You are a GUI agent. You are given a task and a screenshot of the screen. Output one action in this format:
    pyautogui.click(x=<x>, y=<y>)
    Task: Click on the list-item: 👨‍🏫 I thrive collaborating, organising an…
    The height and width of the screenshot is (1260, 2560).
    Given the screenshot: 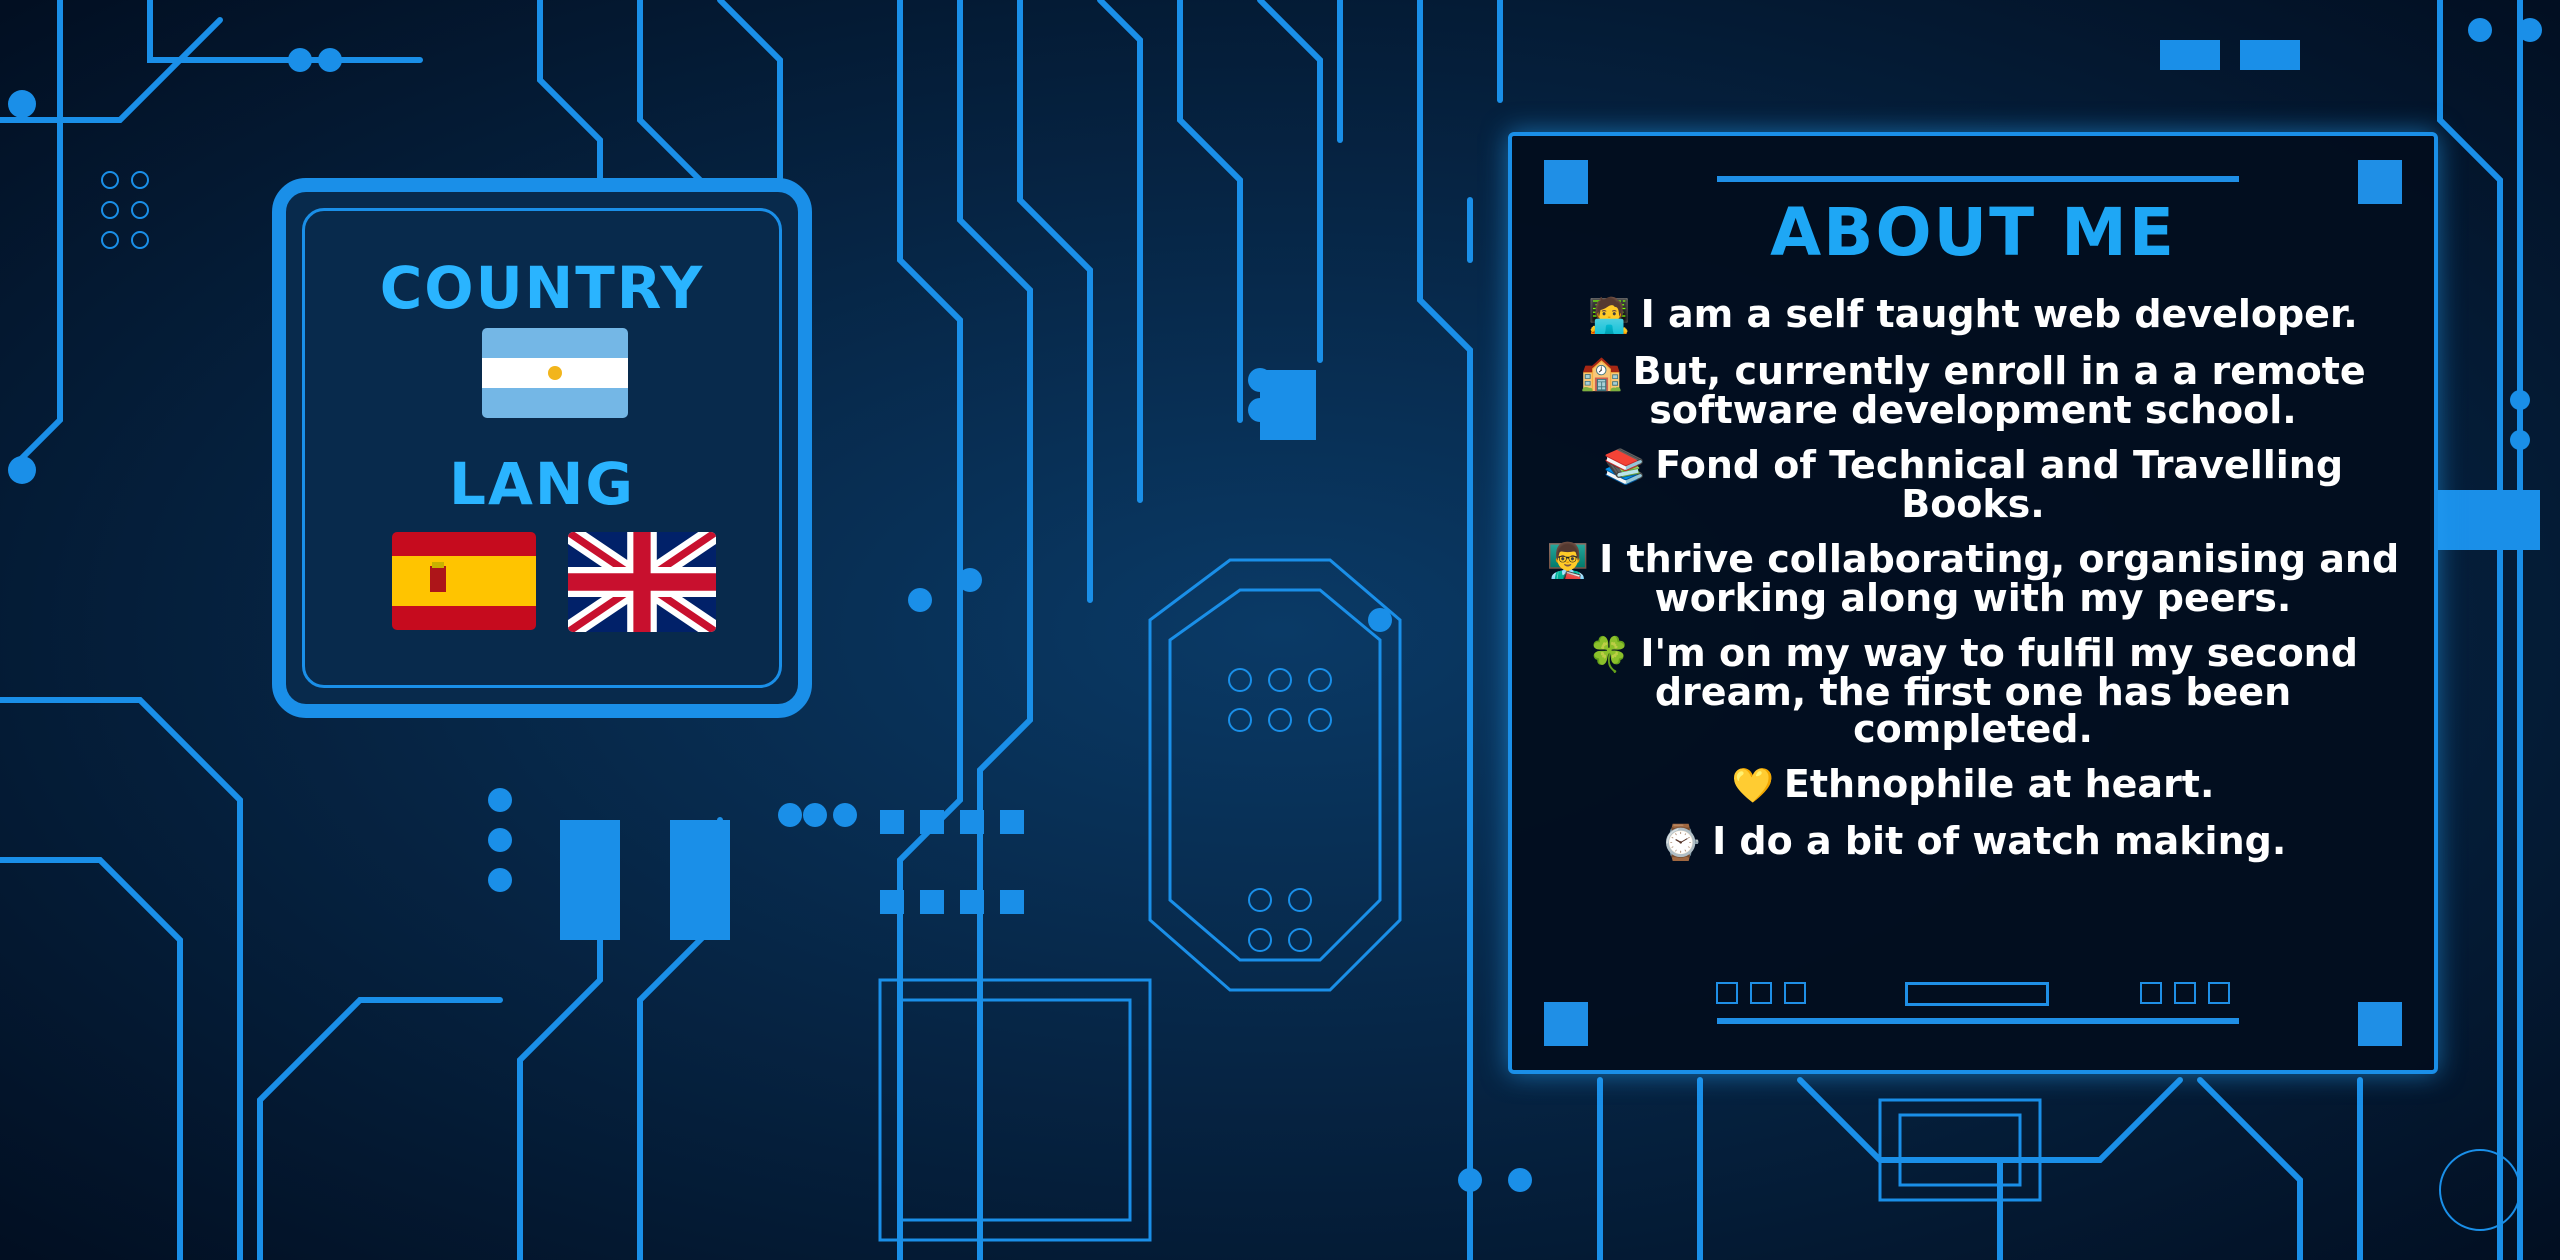 What is the action you would take?
    pyautogui.click(x=1973, y=578)
    